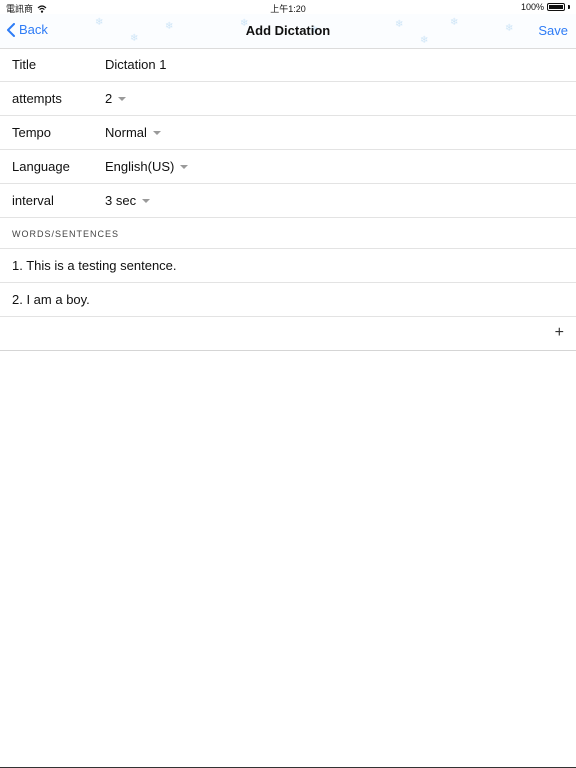 The image size is (576, 768). Describe the element at coordinates (532, 7) in the screenshot. I see `battery-percent: 100%` at that location.